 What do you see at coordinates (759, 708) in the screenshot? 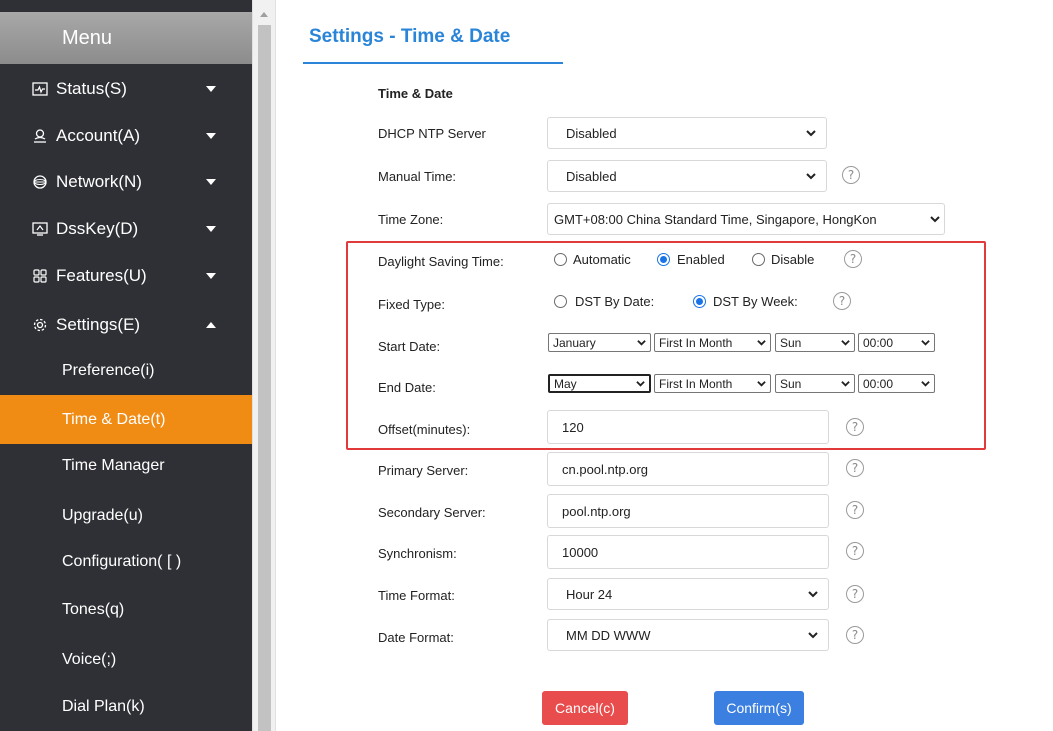
I see `confirm-button: Confirm(s)` at bounding box center [759, 708].